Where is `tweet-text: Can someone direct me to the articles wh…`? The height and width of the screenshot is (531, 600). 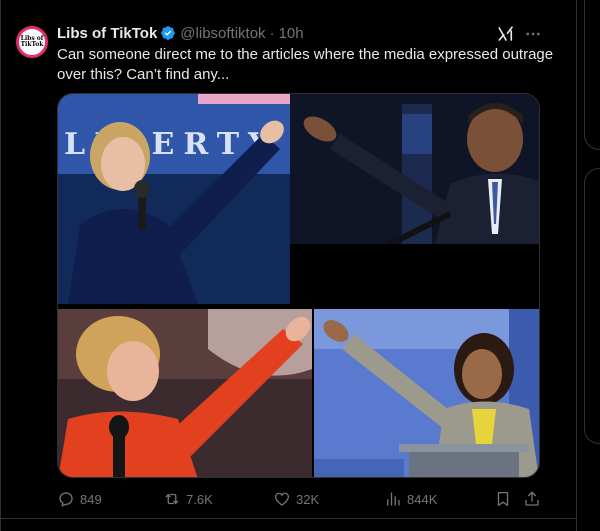 tweet-text: Can someone direct me to the articles wh… is located at coordinates (305, 64).